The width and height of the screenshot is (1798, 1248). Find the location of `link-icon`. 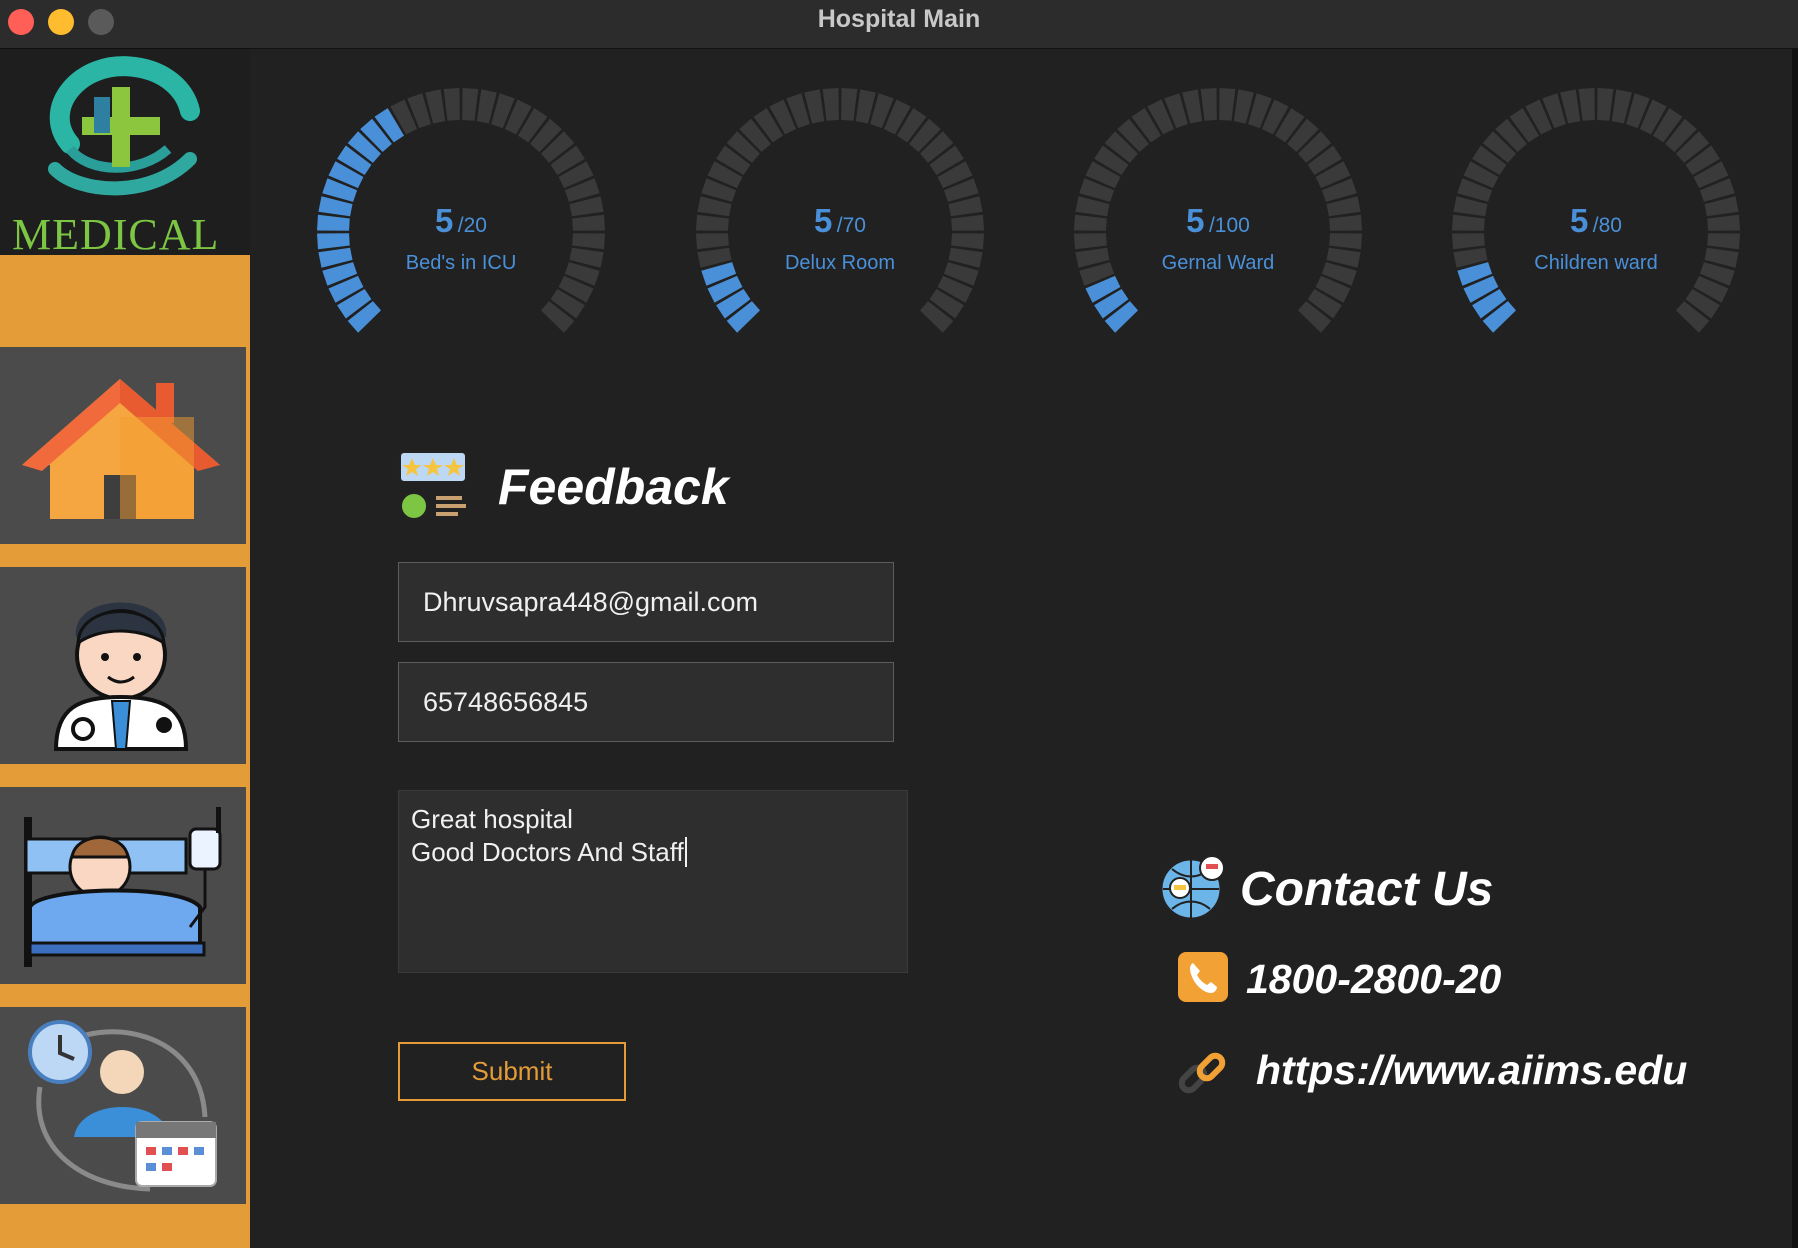

link-icon is located at coordinates (1202, 1073).